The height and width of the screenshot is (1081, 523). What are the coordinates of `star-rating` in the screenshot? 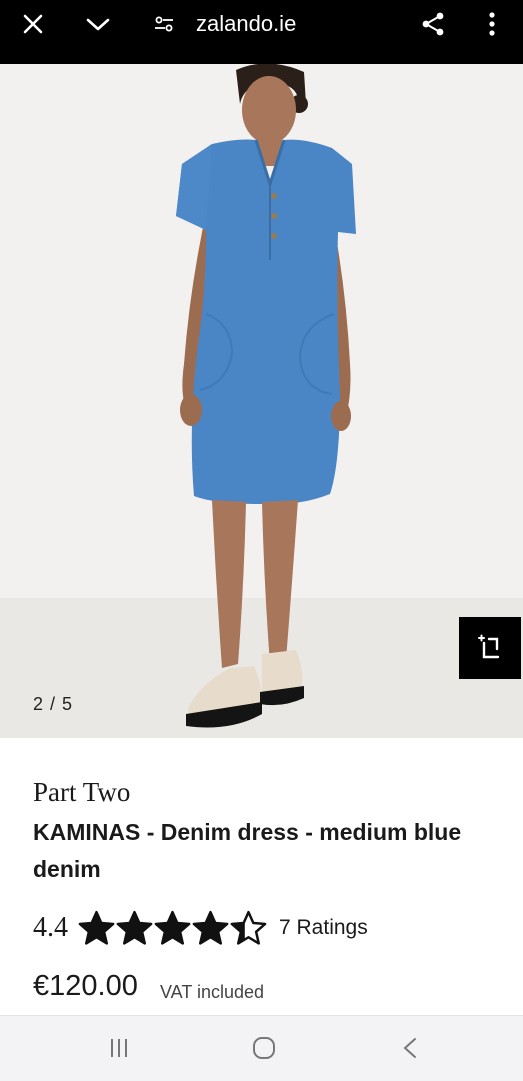 It's located at (172, 928).